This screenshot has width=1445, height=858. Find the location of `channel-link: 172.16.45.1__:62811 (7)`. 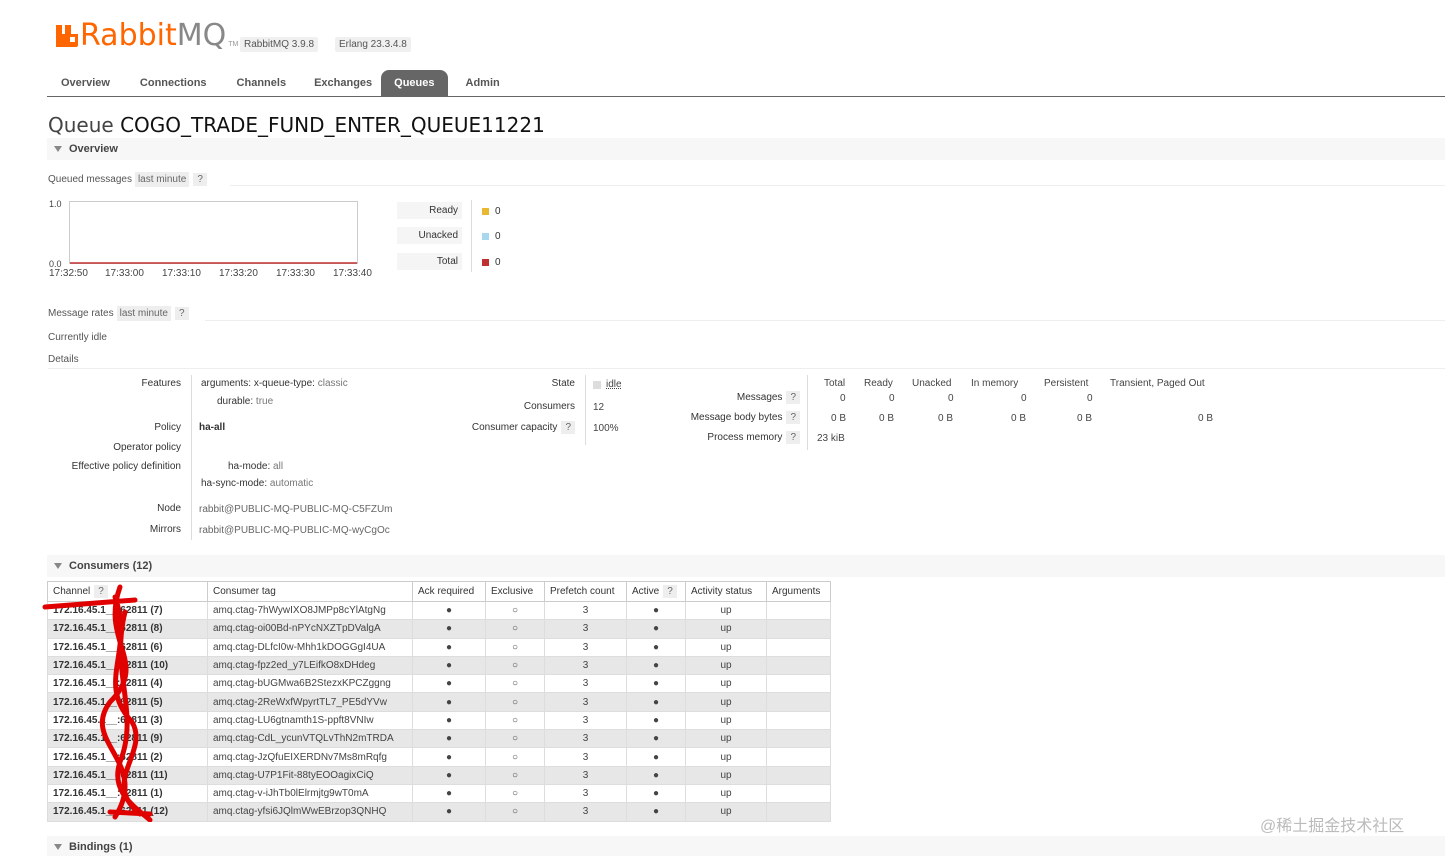

channel-link: 172.16.45.1__:62811 (7) is located at coordinates (127, 610).